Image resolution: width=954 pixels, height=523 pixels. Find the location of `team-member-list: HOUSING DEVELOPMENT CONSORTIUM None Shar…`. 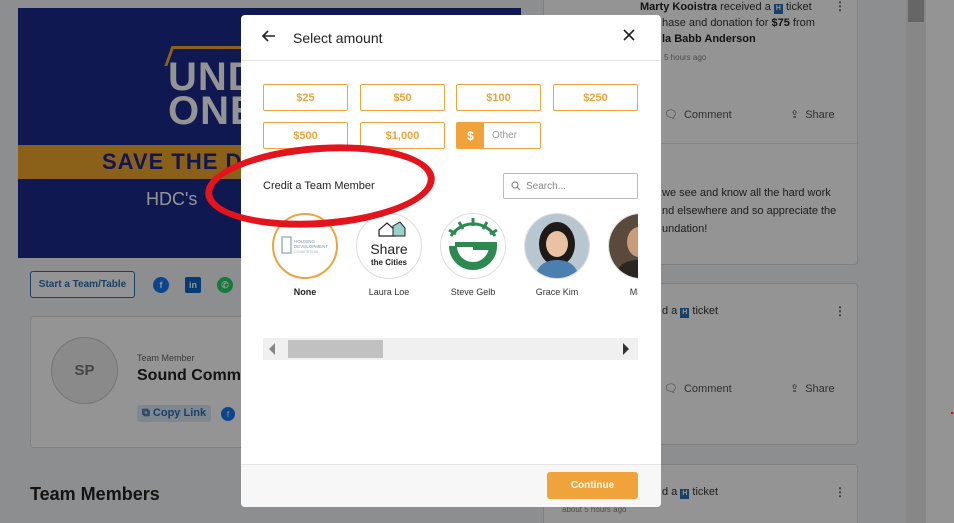

team-member-list: HOUSING DEVELOPMENT CONSORTIUM None Shar… is located at coordinates (450, 256).